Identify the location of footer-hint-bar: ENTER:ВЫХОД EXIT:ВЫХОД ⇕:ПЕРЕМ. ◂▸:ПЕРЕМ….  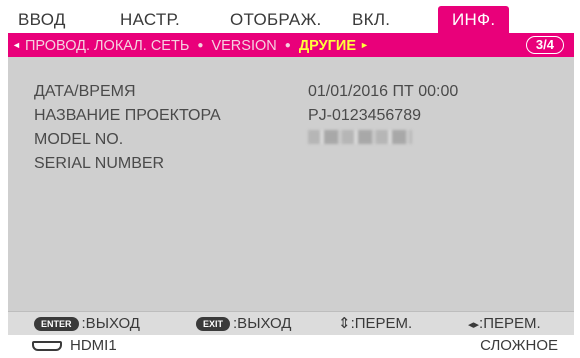
(291, 323).